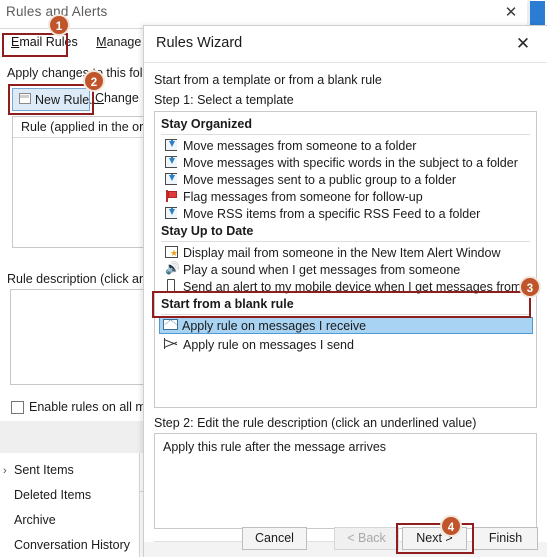 The image size is (547, 557). Describe the element at coordinates (451, 526) in the screenshot. I see `annotation-badge-4: 4` at that location.